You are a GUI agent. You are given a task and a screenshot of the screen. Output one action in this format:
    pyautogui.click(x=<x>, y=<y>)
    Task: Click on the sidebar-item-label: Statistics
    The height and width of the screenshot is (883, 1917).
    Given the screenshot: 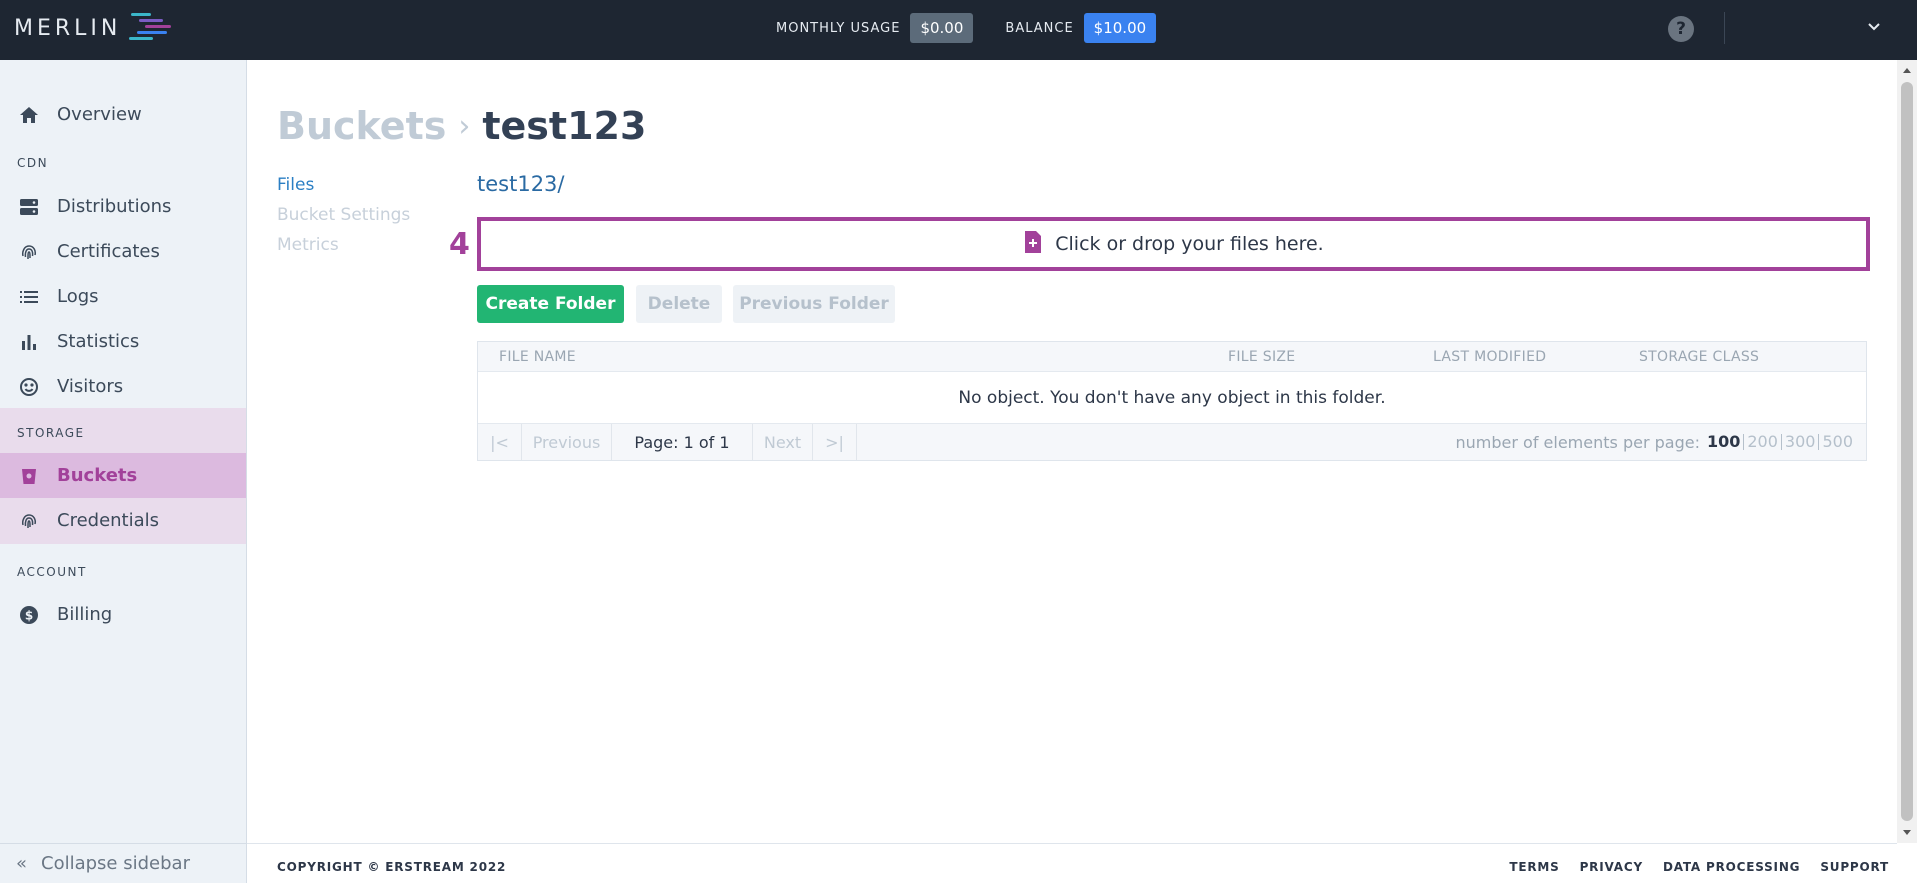 What is the action you would take?
    pyautogui.click(x=98, y=341)
    